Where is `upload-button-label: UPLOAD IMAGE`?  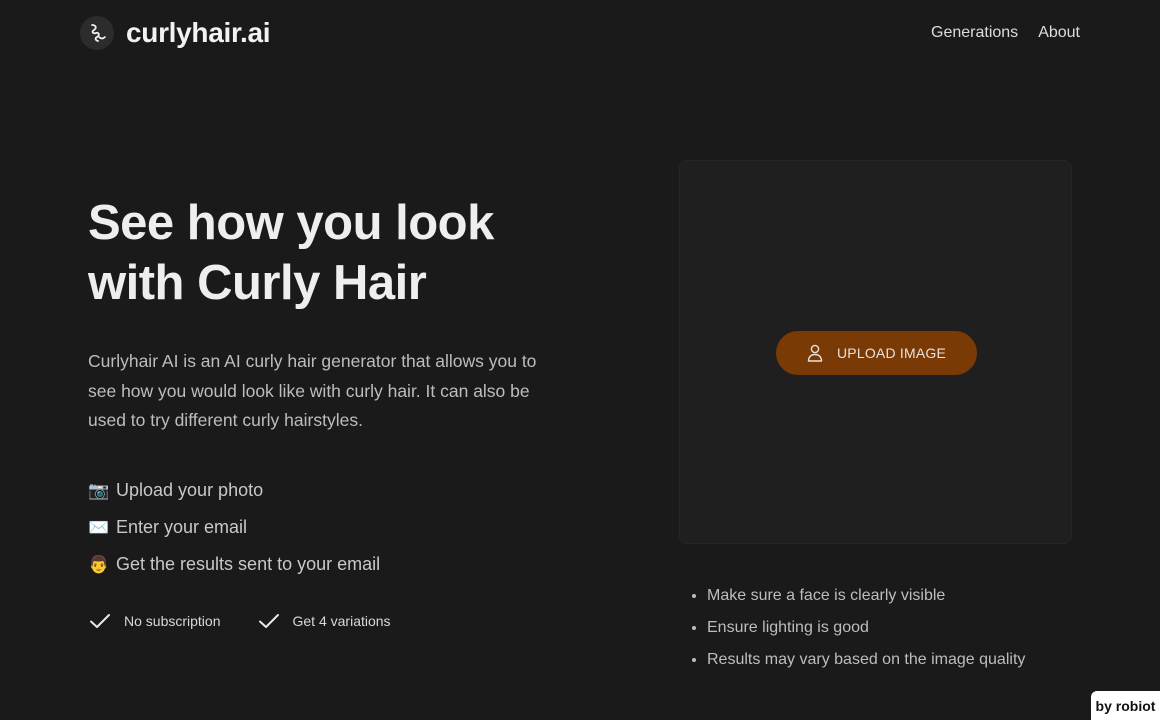 upload-button-label: UPLOAD IMAGE is located at coordinates (891, 353).